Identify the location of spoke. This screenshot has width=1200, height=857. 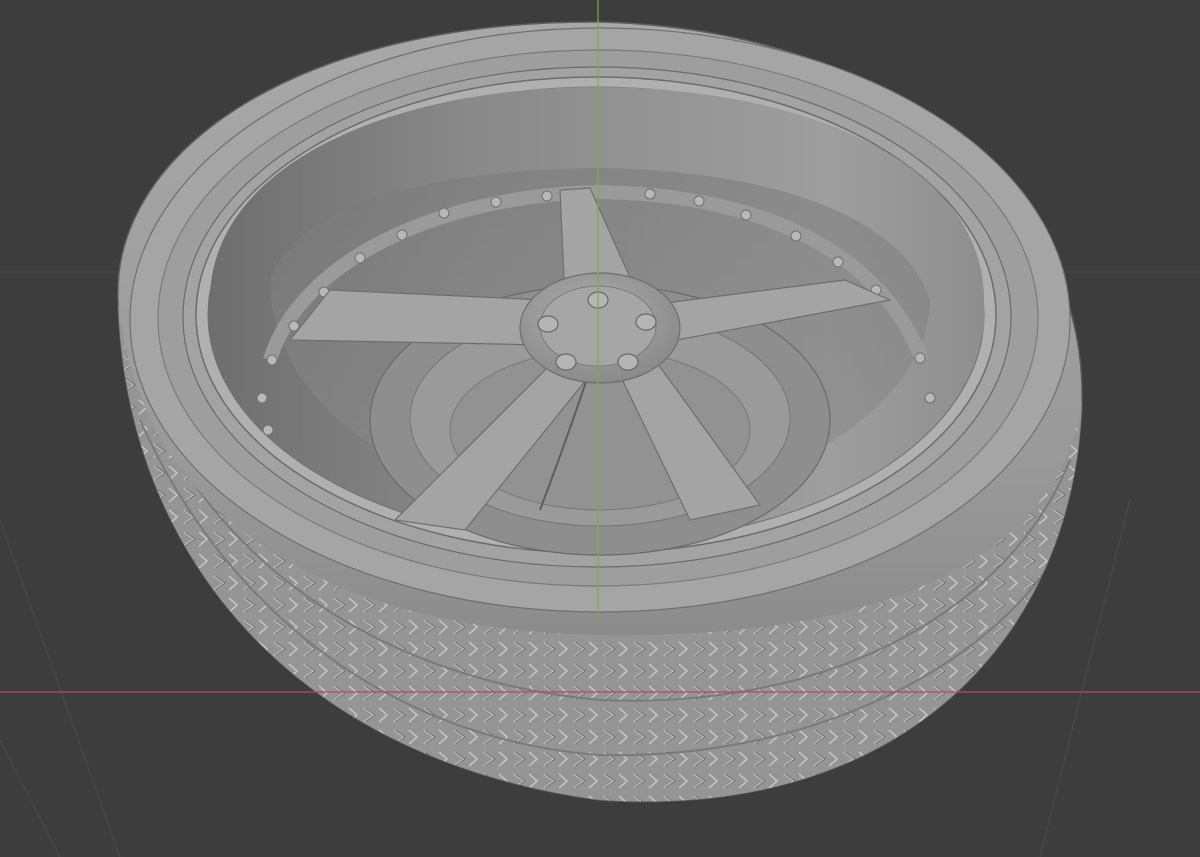
(418, 317).